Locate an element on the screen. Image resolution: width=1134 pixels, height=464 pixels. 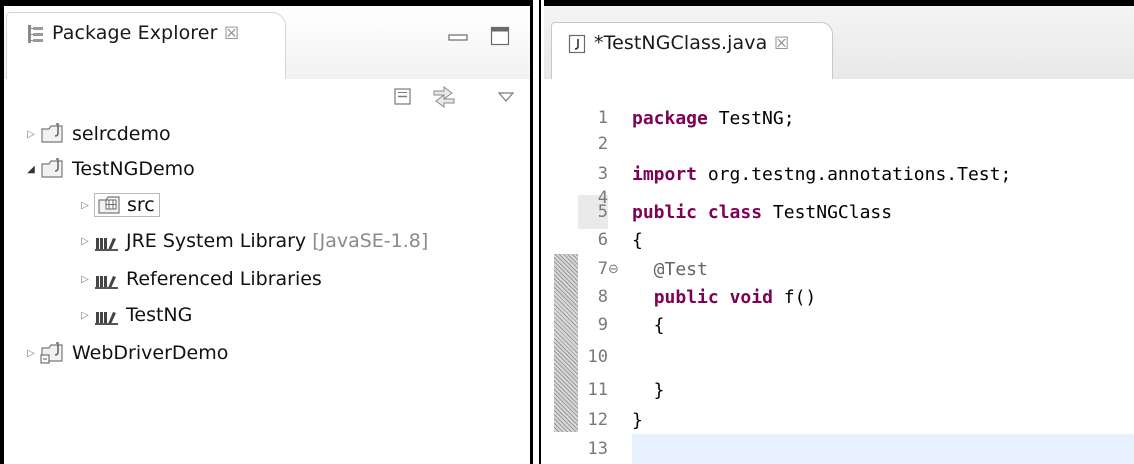
code-line: 5 public class TestNGClass is located at coordinates (736, 212).